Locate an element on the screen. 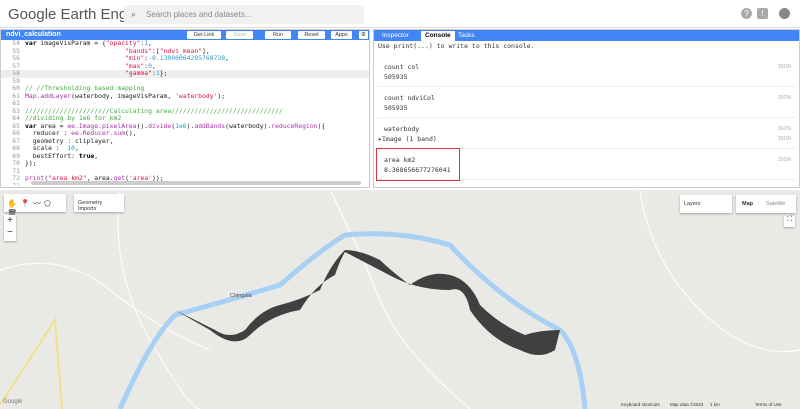  code-token: divide is located at coordinates (160, 125).